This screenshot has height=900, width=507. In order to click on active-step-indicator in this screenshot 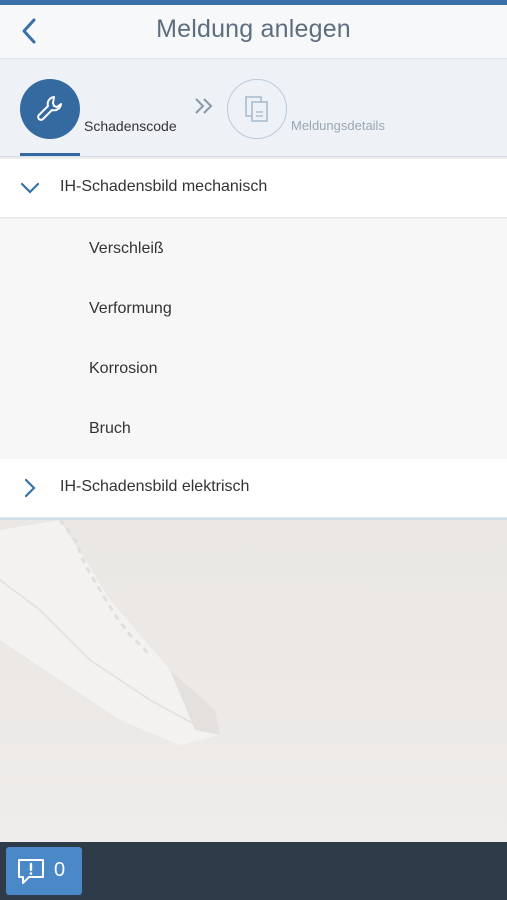, I will do `click(50, 154)`.